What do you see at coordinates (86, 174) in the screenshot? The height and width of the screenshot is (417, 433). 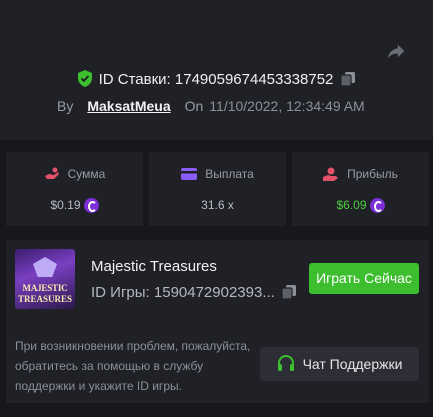 I see `stat-amount-label: Сумма` at bounding box center [86, 174].